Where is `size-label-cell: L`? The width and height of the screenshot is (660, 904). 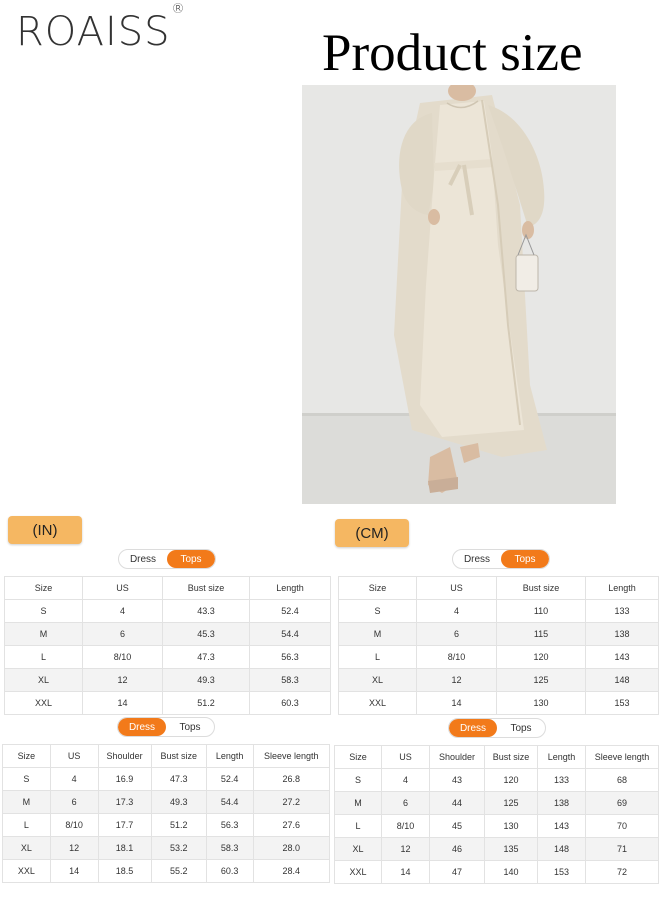 size-label-cell: L is located at coordinates (26, 825).